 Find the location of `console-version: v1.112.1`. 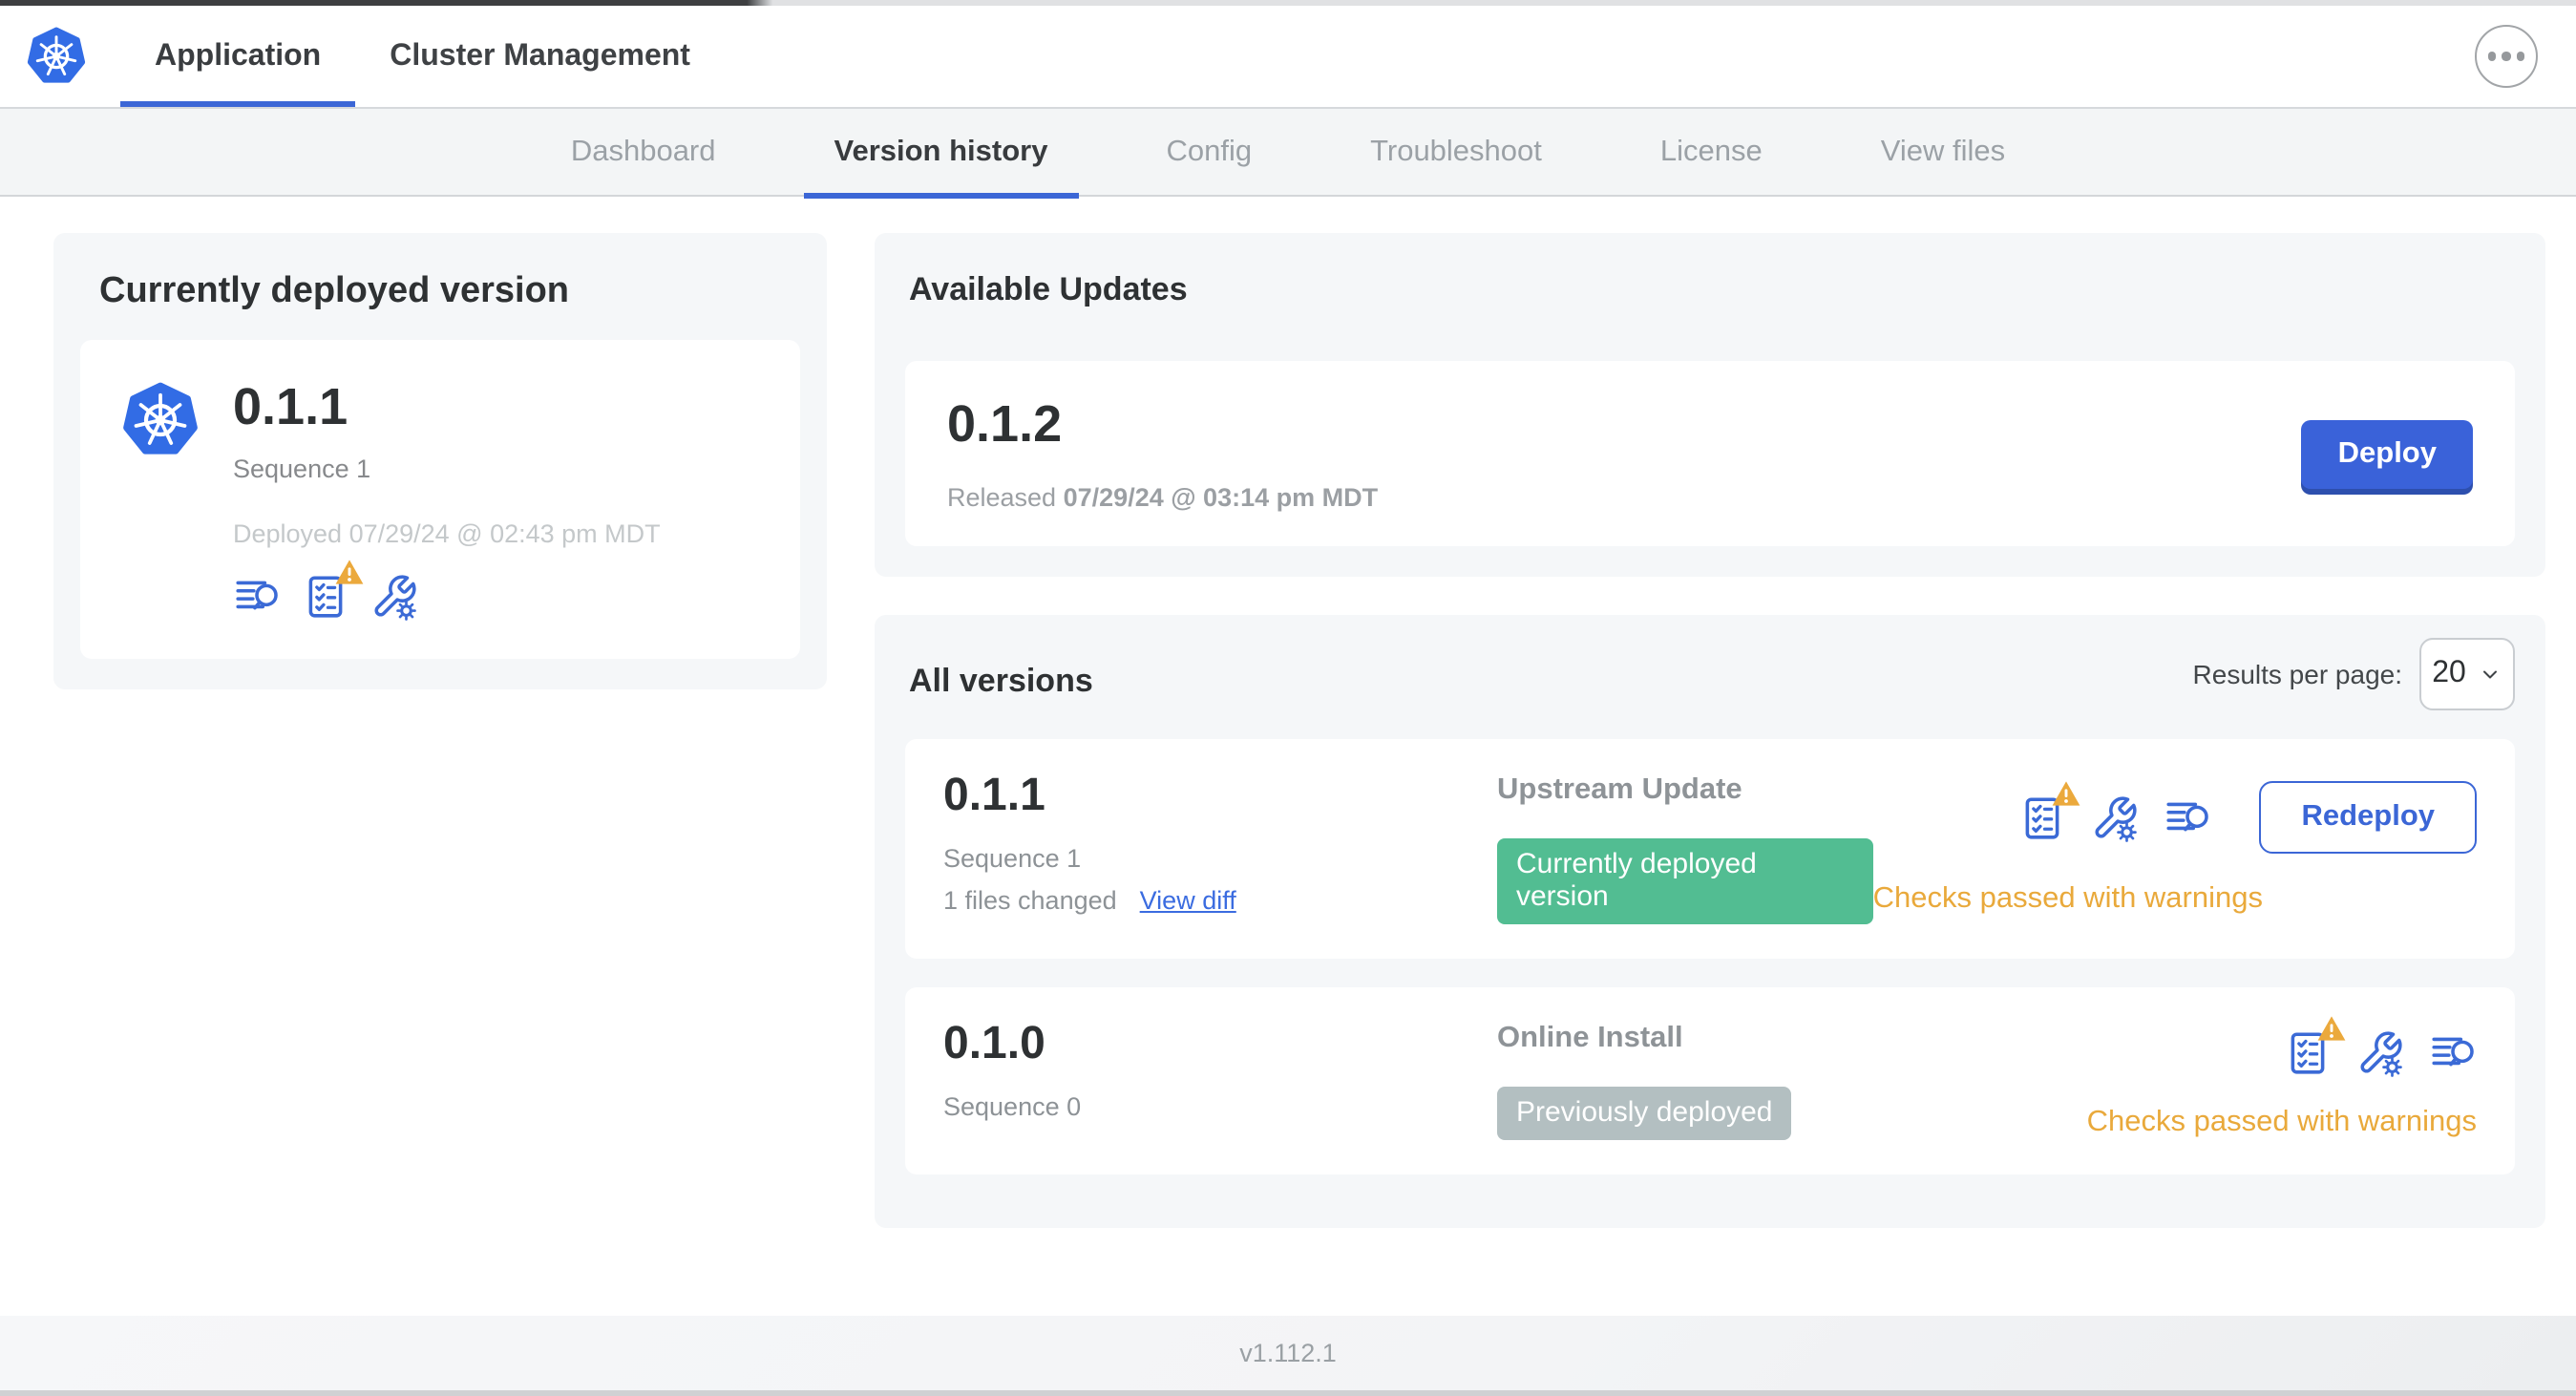

console-version: v1.112.1 is located at coordinates (1288, 1353).